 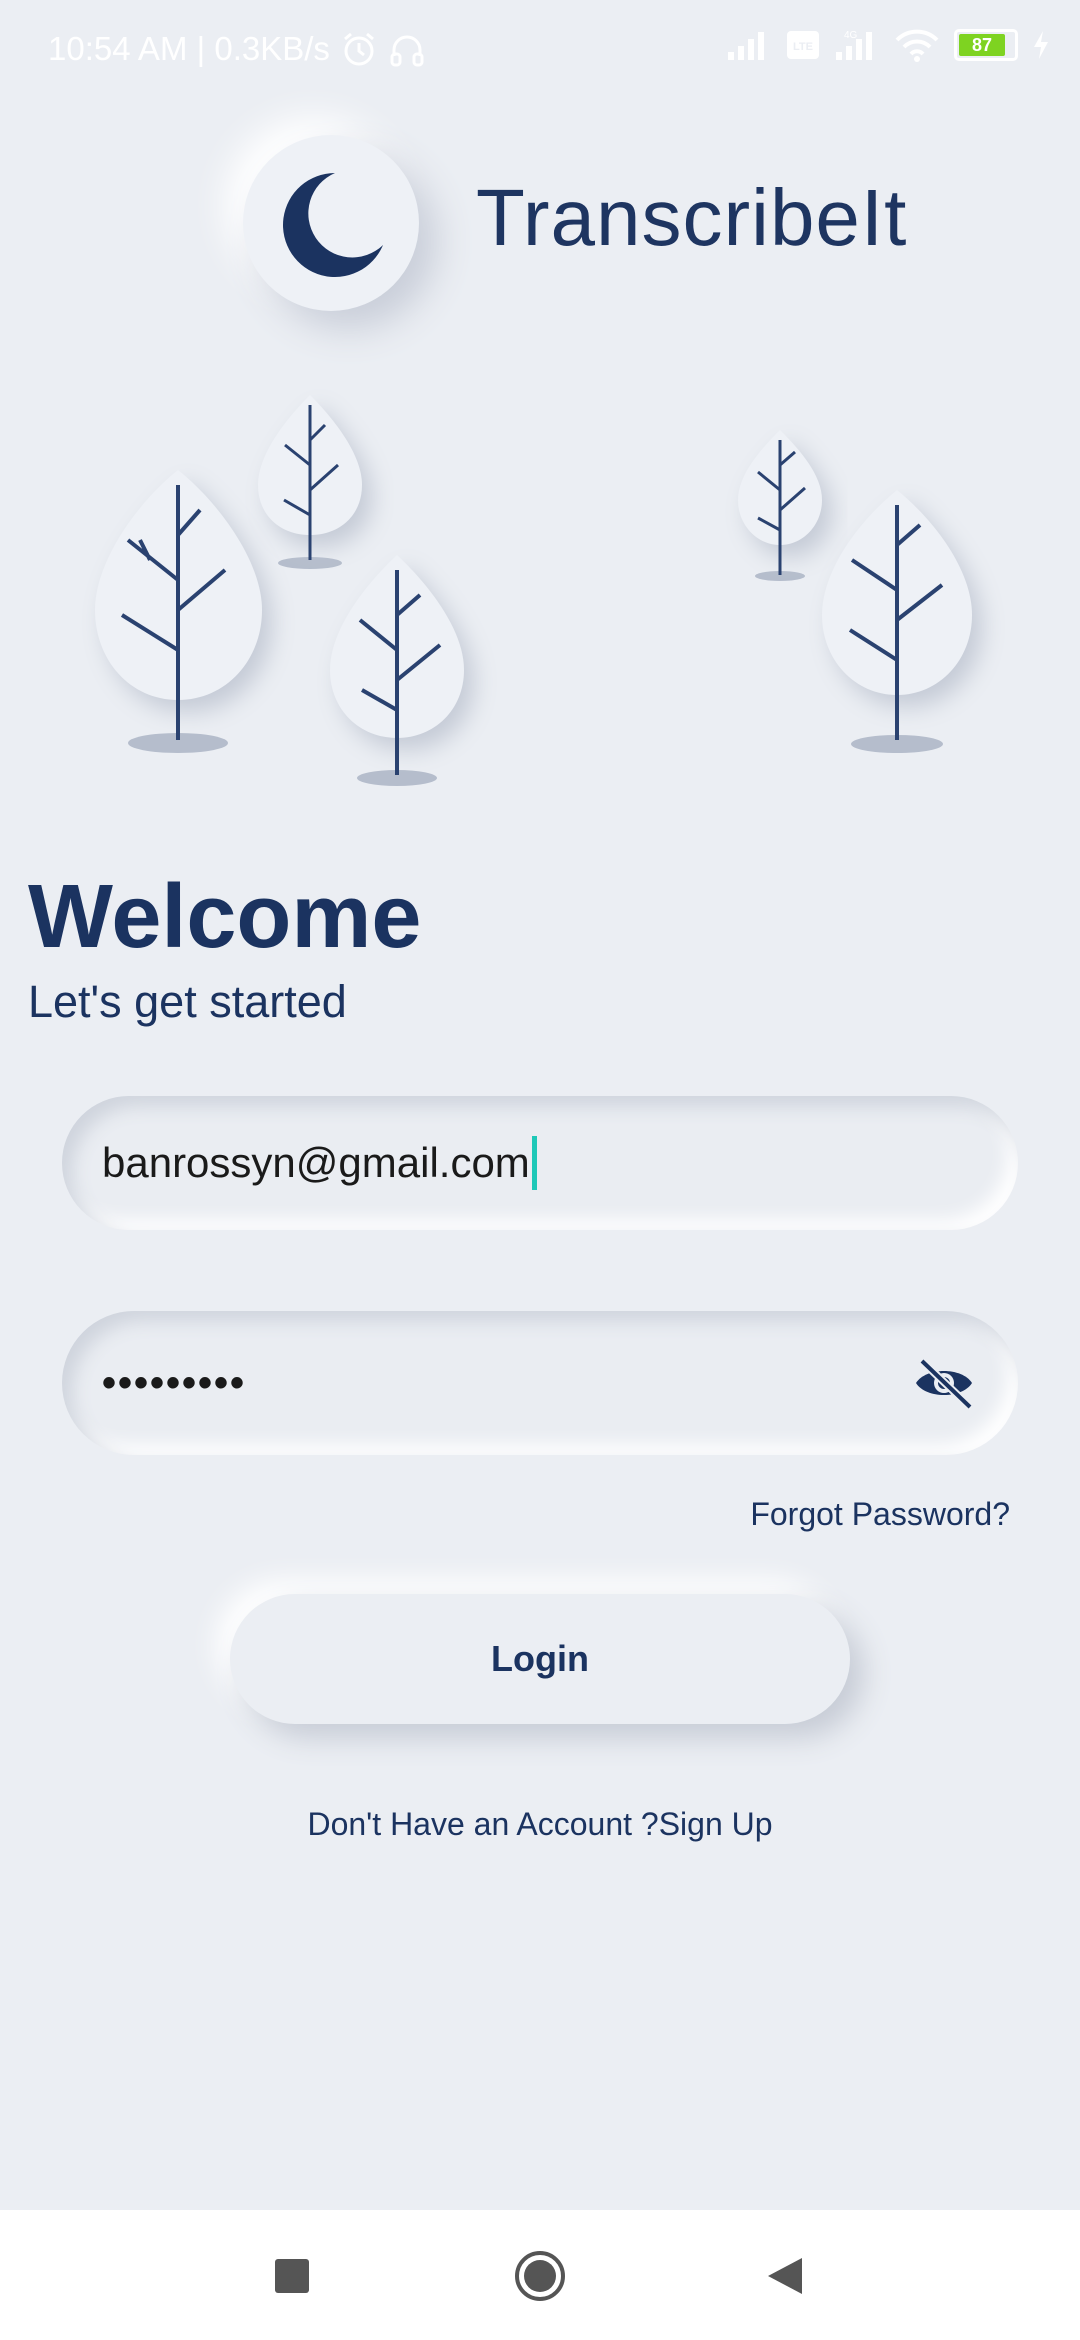 I want to click on alarm-icon, so click(x=358, y=49).